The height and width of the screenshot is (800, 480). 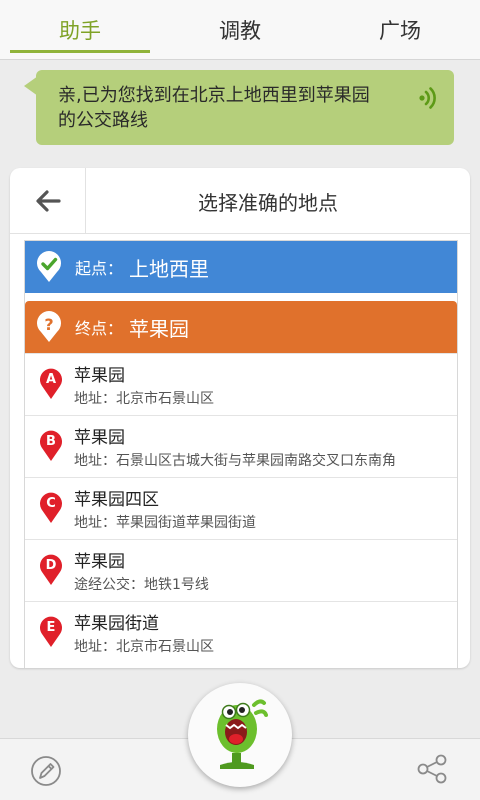 I want to click on map-marker-c-icon: C, so click(x=51, y=507).